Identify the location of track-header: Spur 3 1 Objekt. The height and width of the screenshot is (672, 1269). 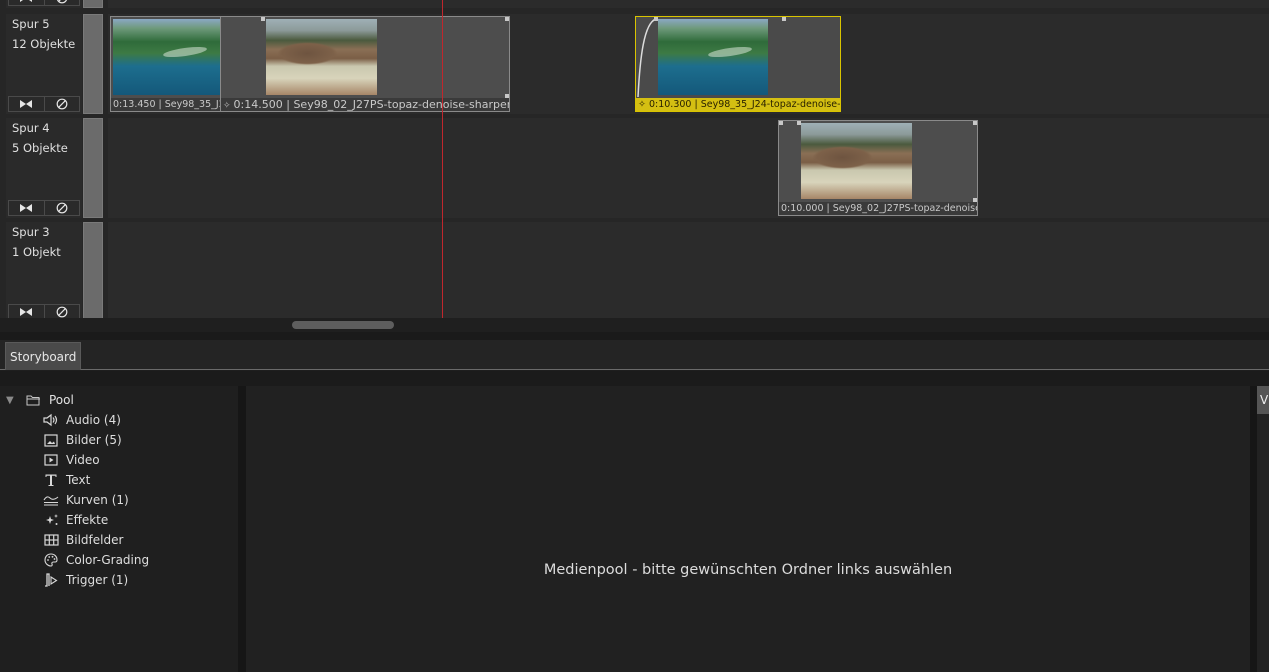
(44, 272).